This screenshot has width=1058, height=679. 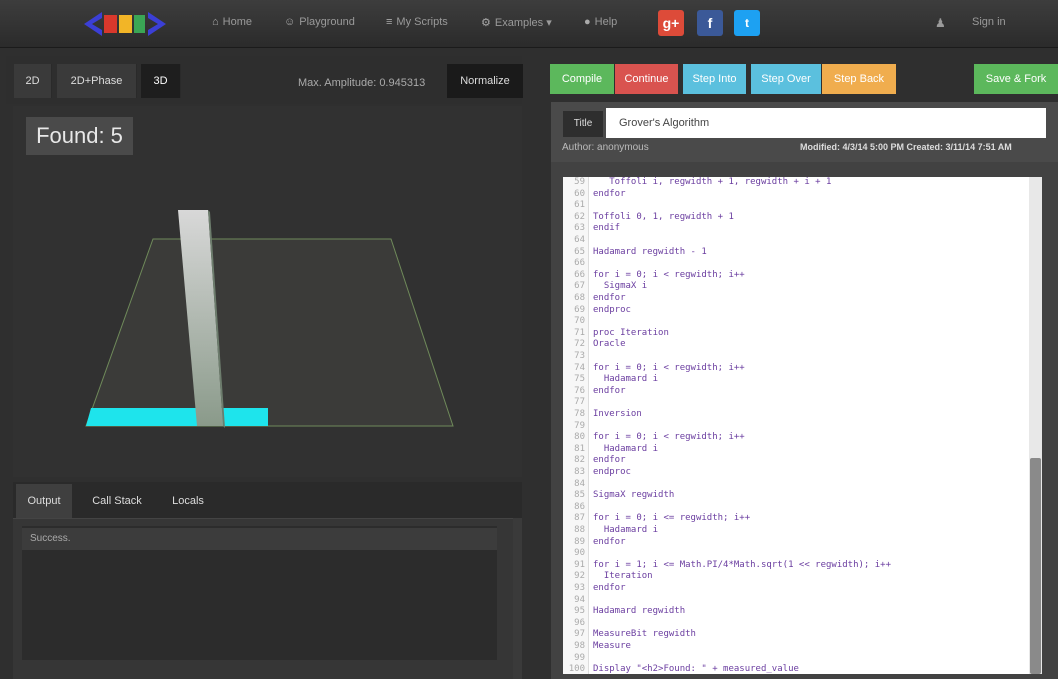 I want to click on line-number: 71, so click(x=579, y=332).